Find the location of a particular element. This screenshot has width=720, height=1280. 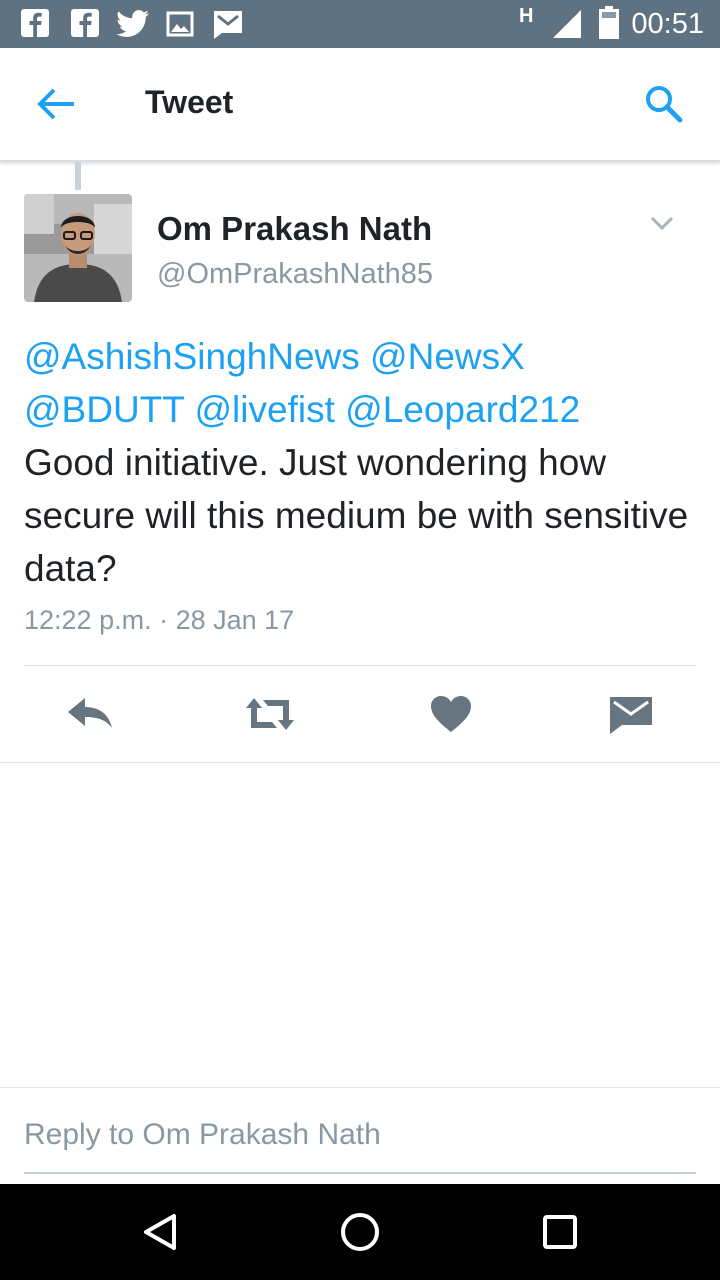

navigation-bar is located at coordinates (360, 1232).